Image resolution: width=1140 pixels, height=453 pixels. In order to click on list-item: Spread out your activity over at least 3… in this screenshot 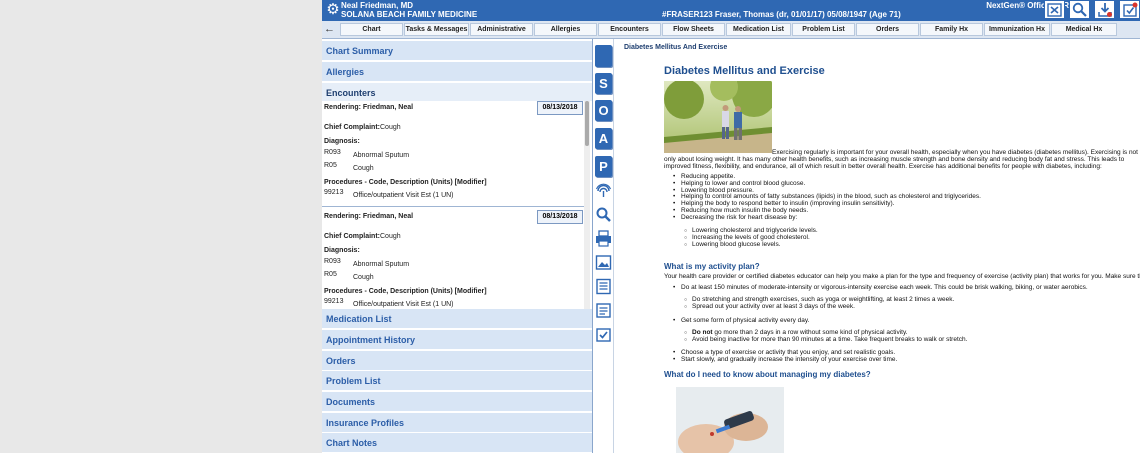, I will do `click(907, 307)`.